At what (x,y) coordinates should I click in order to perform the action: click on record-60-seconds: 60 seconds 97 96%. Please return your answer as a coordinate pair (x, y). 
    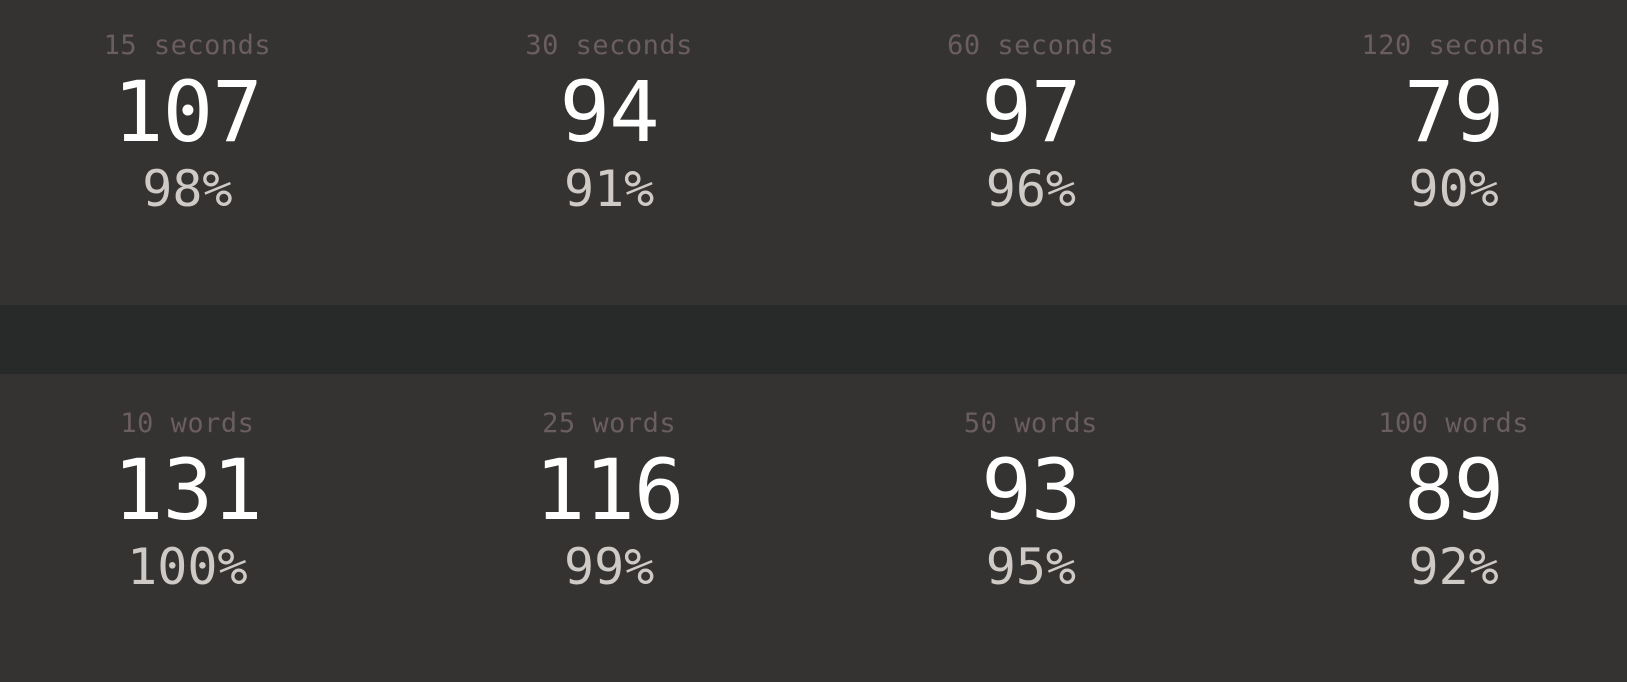
    Looking at the image, I should click on (1031, 156).